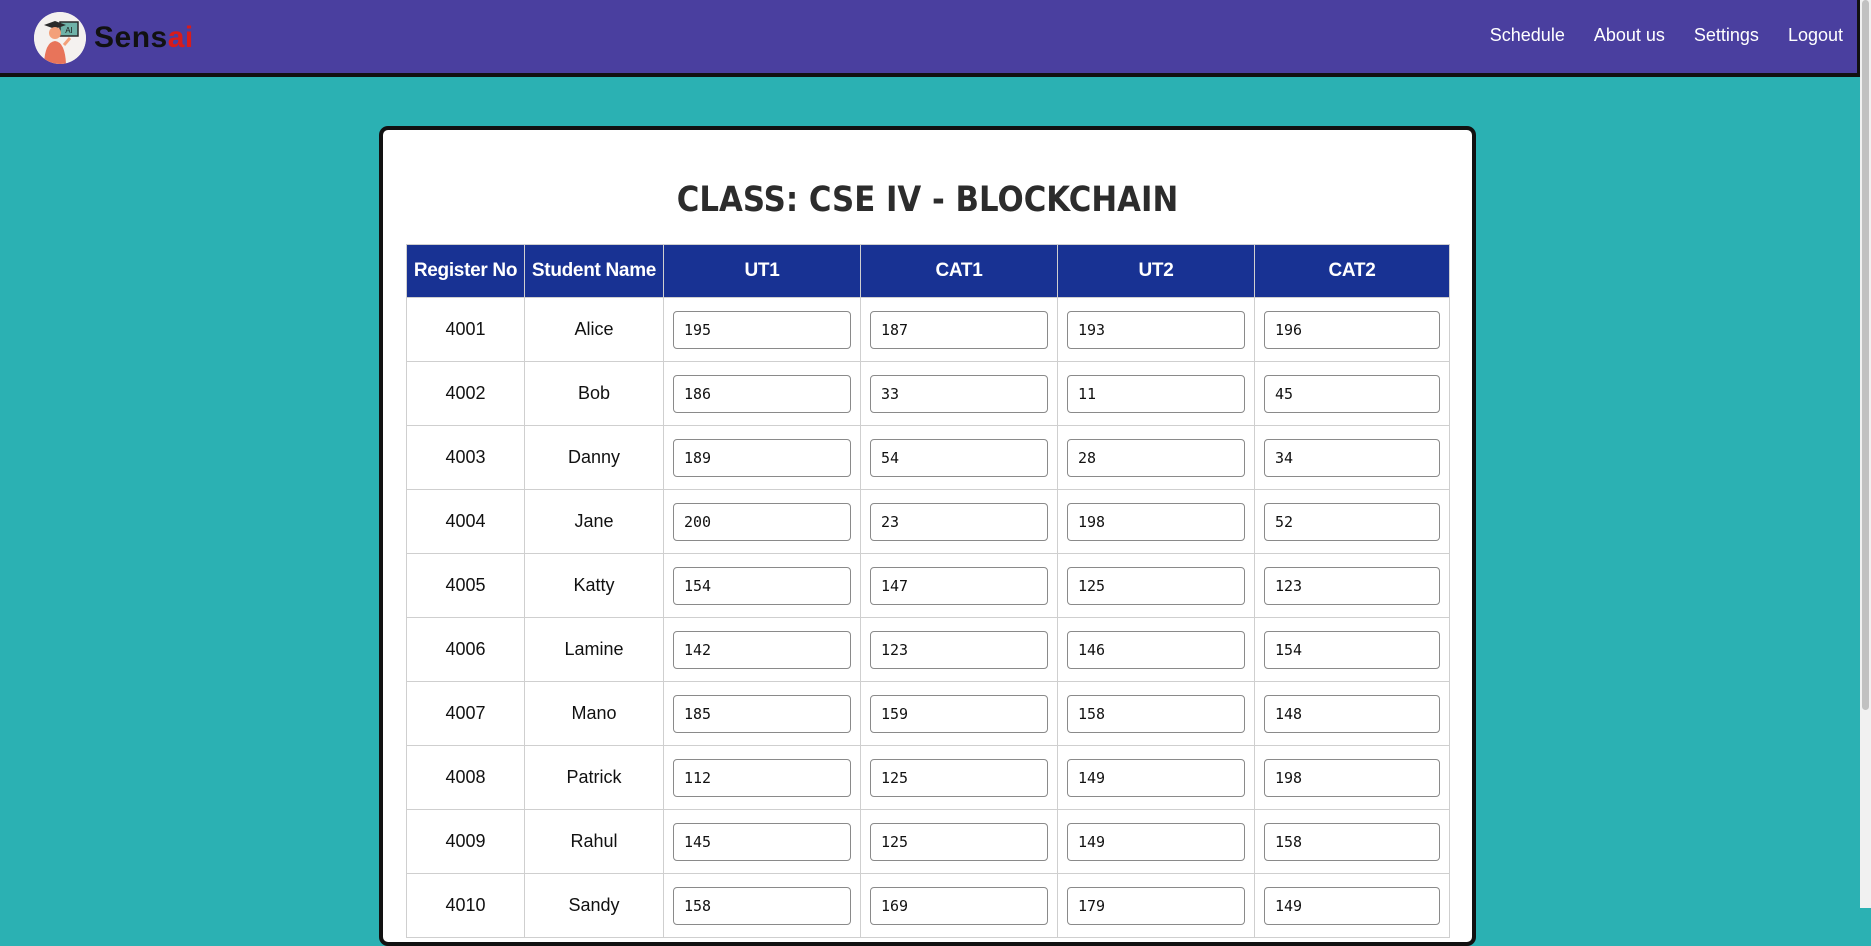 The width and height of the screenshot is (1871, 946). Describe the element at coordinates (762, 271) in the screenshot. I see `column-header-ut1: UT1` at that location.